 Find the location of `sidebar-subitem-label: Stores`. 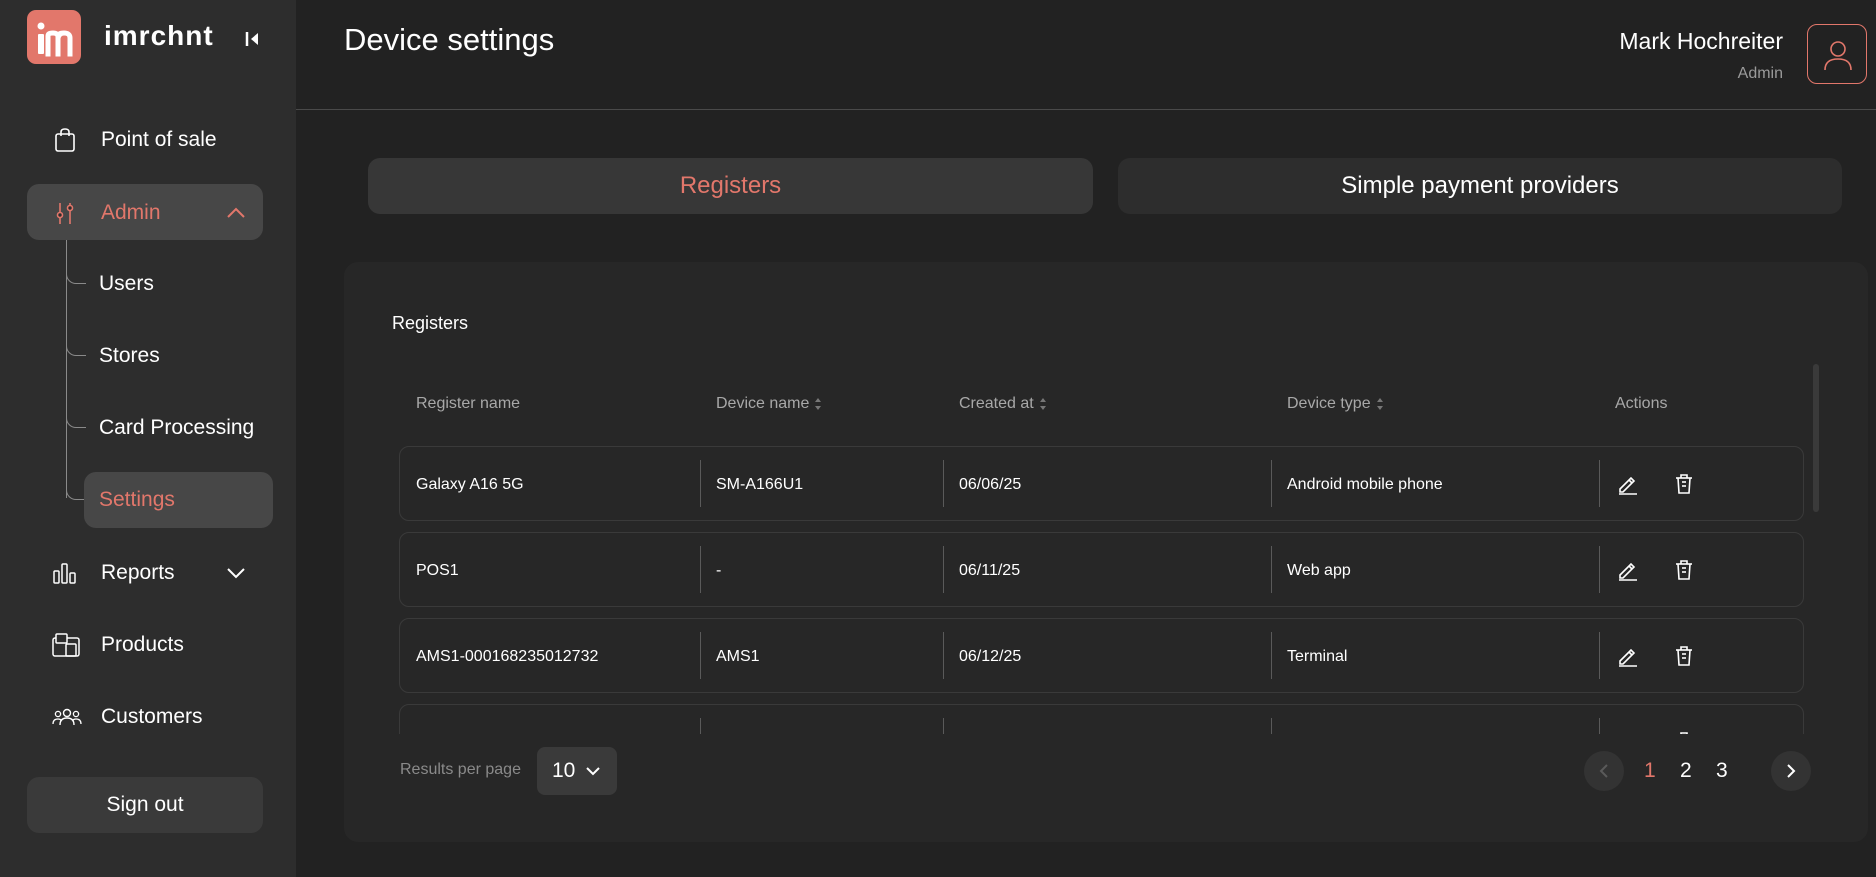

sidebar-subitem-label: Stores is located at coordinates (129, 355).